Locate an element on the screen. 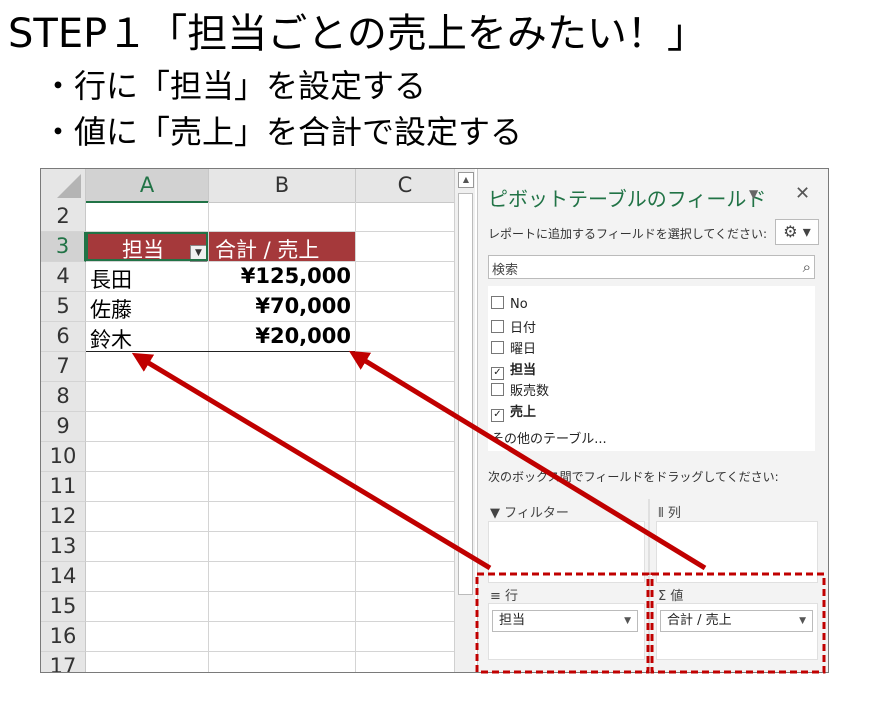  pivot-row-name: 鈴木 is located at coordinates (111, 339).